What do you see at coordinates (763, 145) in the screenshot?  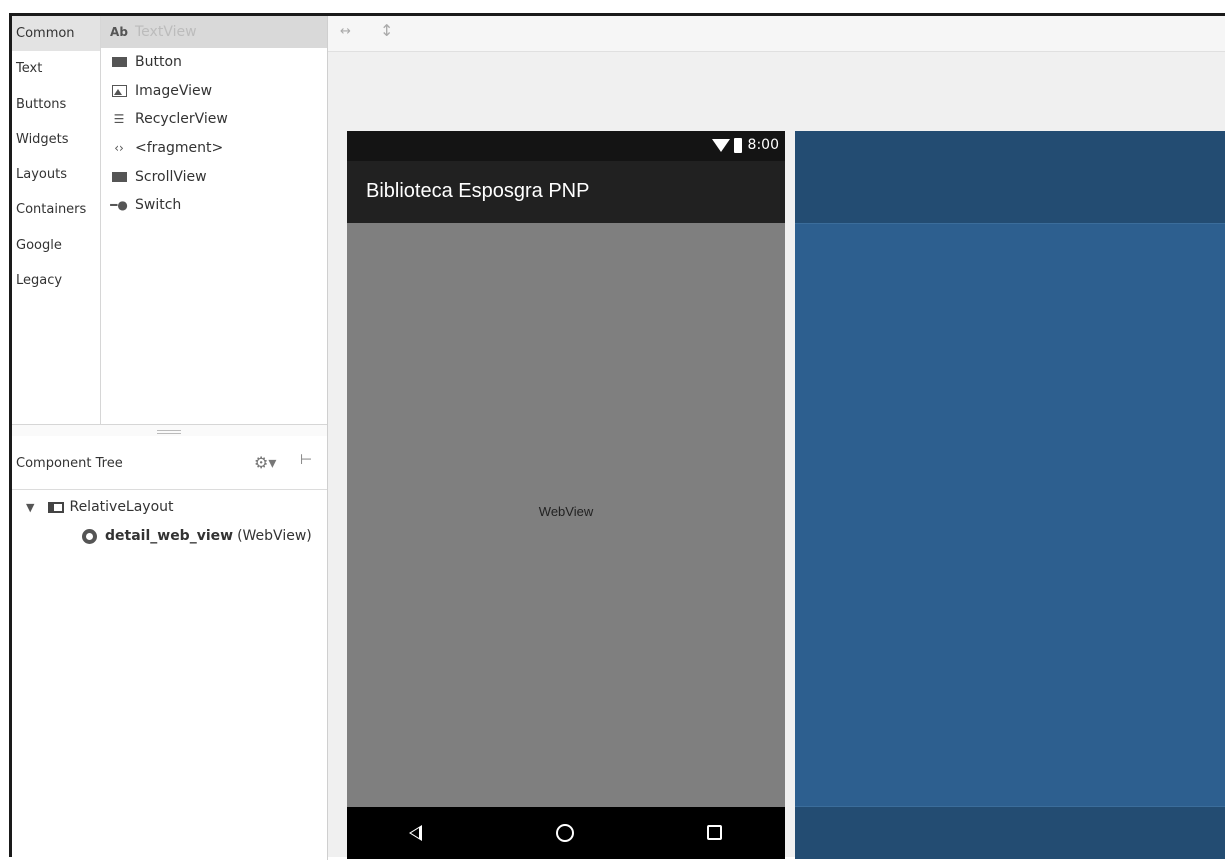 I see `status-time: 8:00` at bounding box center [763, 145].